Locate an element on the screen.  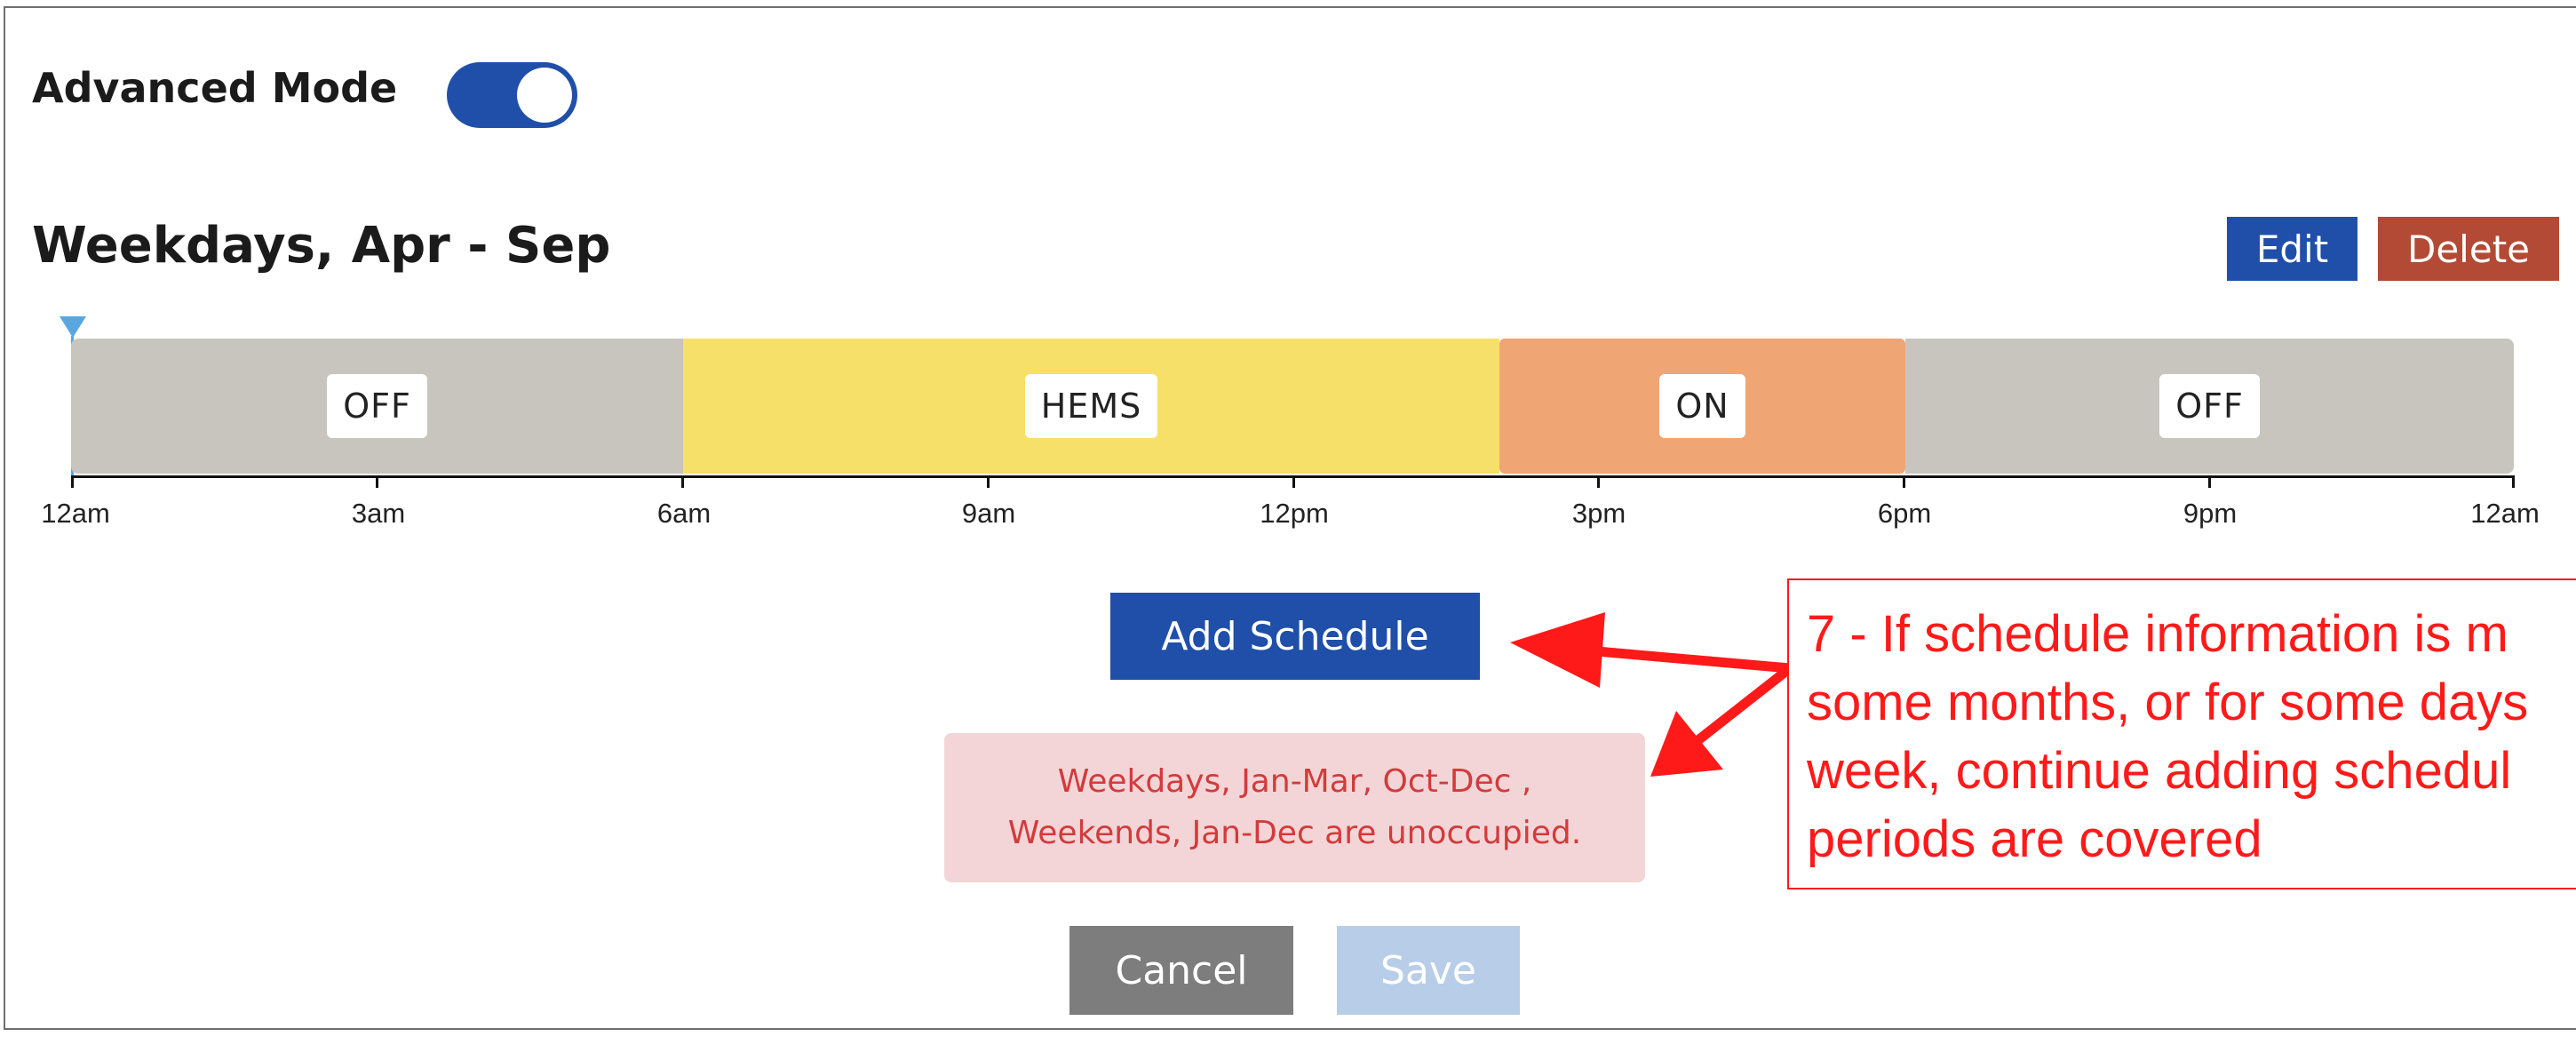
timeline-segment-off-morning: OFF is located at coordinates (377, 406).